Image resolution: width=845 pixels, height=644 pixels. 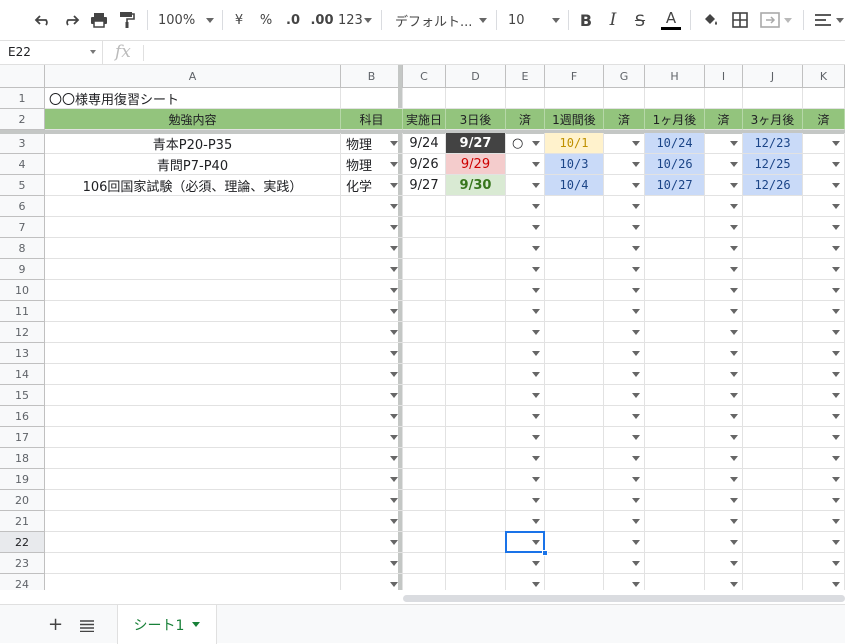 What do you see at coordinates (22, 521) in the screenshot?
I see `row-header-21: 21` at bounding box center [22, 521].